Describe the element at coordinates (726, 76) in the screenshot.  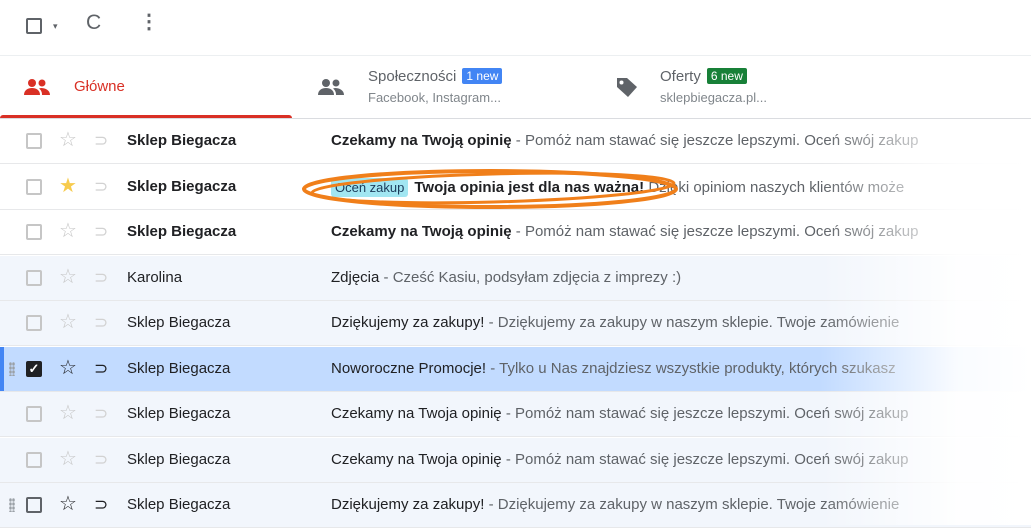
I see `new-count-badge: 6 new` at that location.